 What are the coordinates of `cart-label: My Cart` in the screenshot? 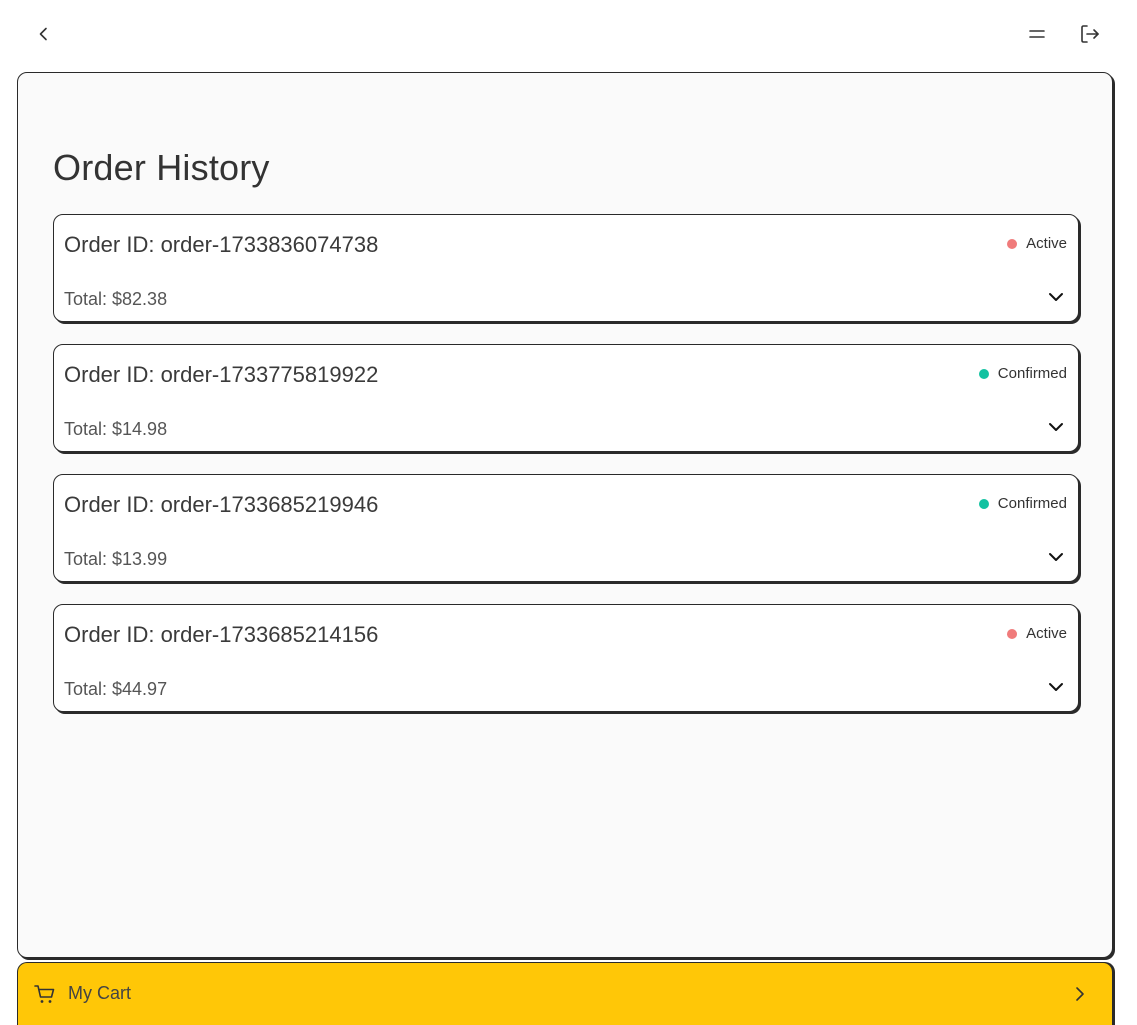 It's located at (99, 993).